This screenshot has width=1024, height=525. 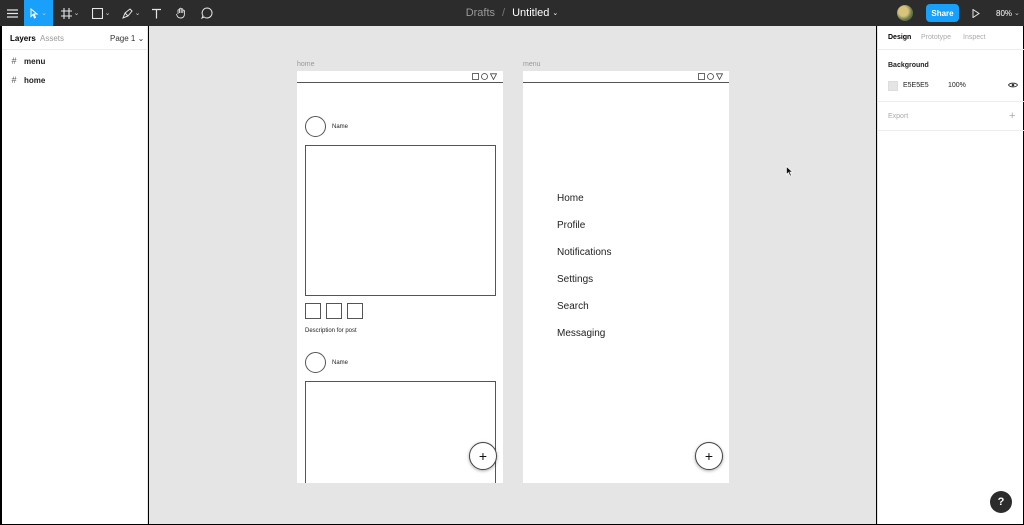 What do you see at coordinates (23, 38) in the screenshot?
I see `tab-layers: Layers` at bounding box center [23, 38].